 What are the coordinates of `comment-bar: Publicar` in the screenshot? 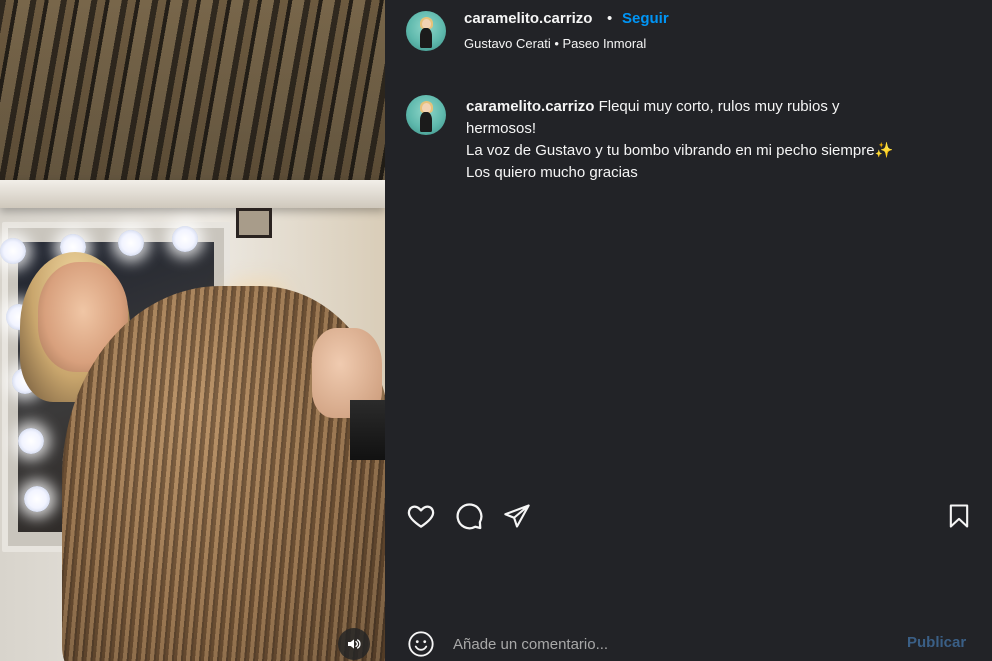 It's located at (688, 642).